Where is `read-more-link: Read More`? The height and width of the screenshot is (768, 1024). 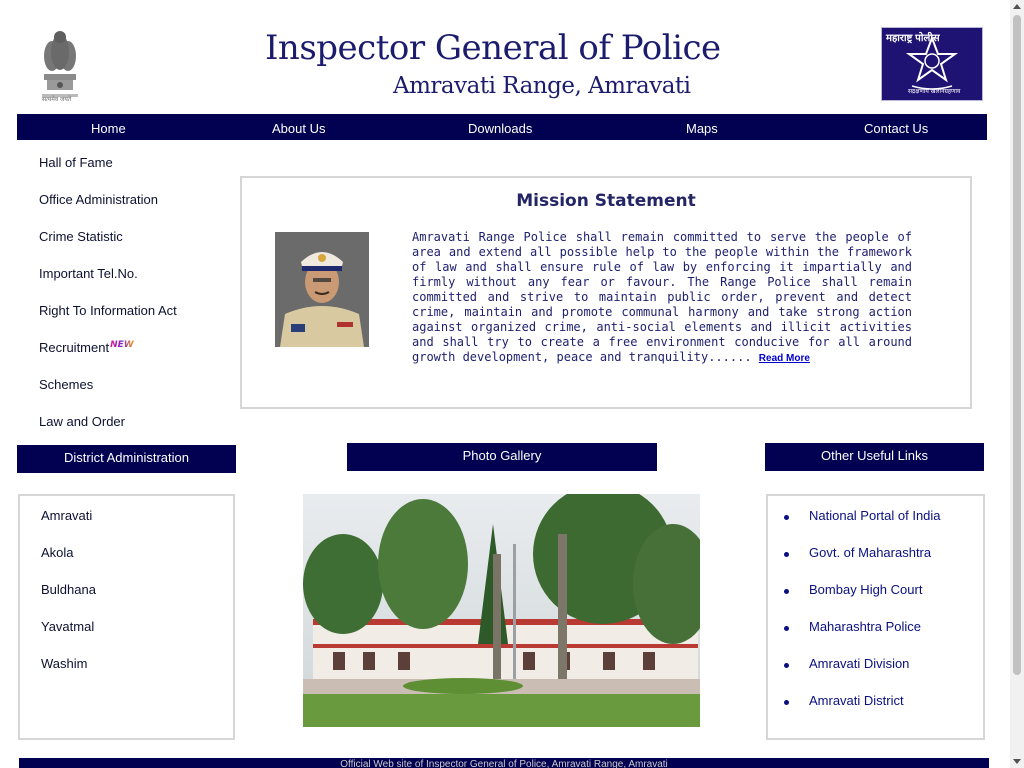
read-more-link: Read More is located at coordinates (784, 358).